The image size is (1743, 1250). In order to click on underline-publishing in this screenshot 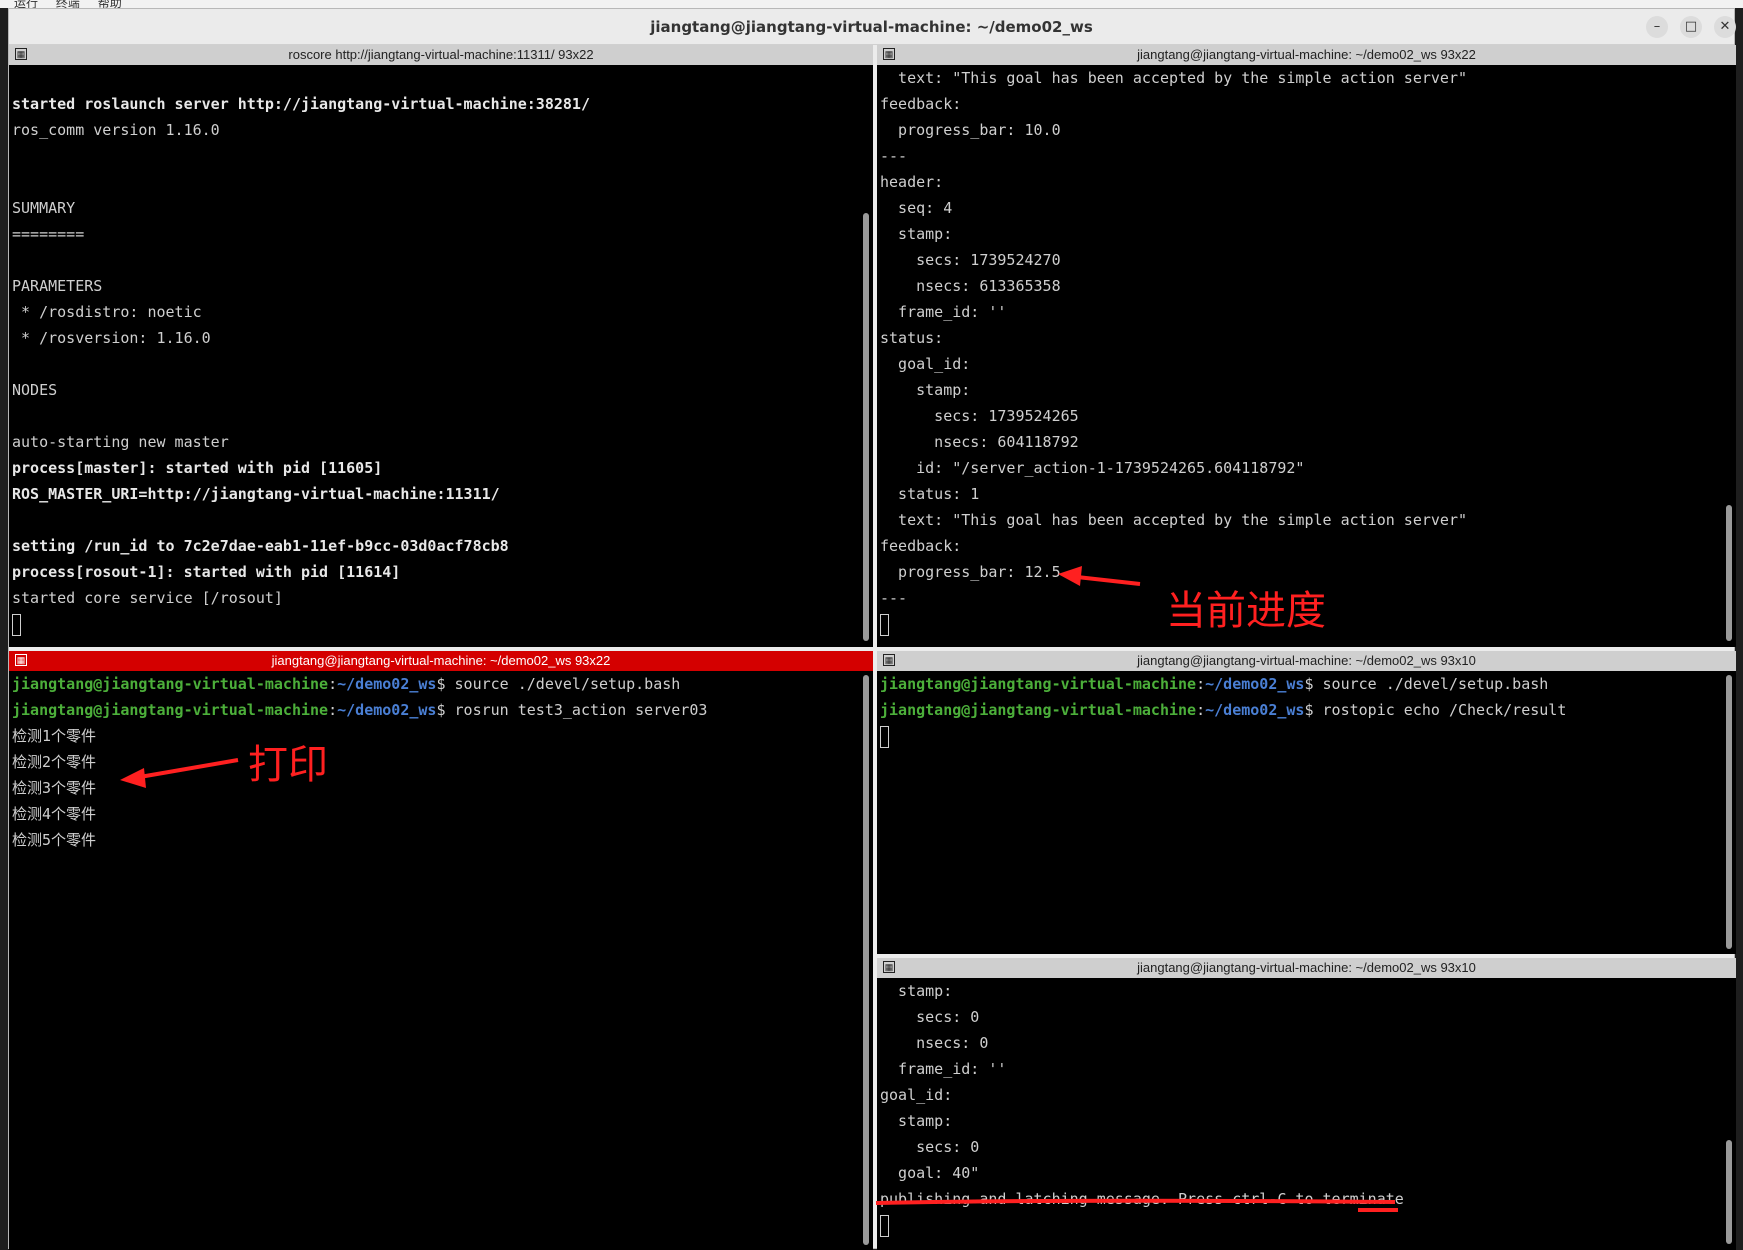, I will do `click(1135, 1201)`.